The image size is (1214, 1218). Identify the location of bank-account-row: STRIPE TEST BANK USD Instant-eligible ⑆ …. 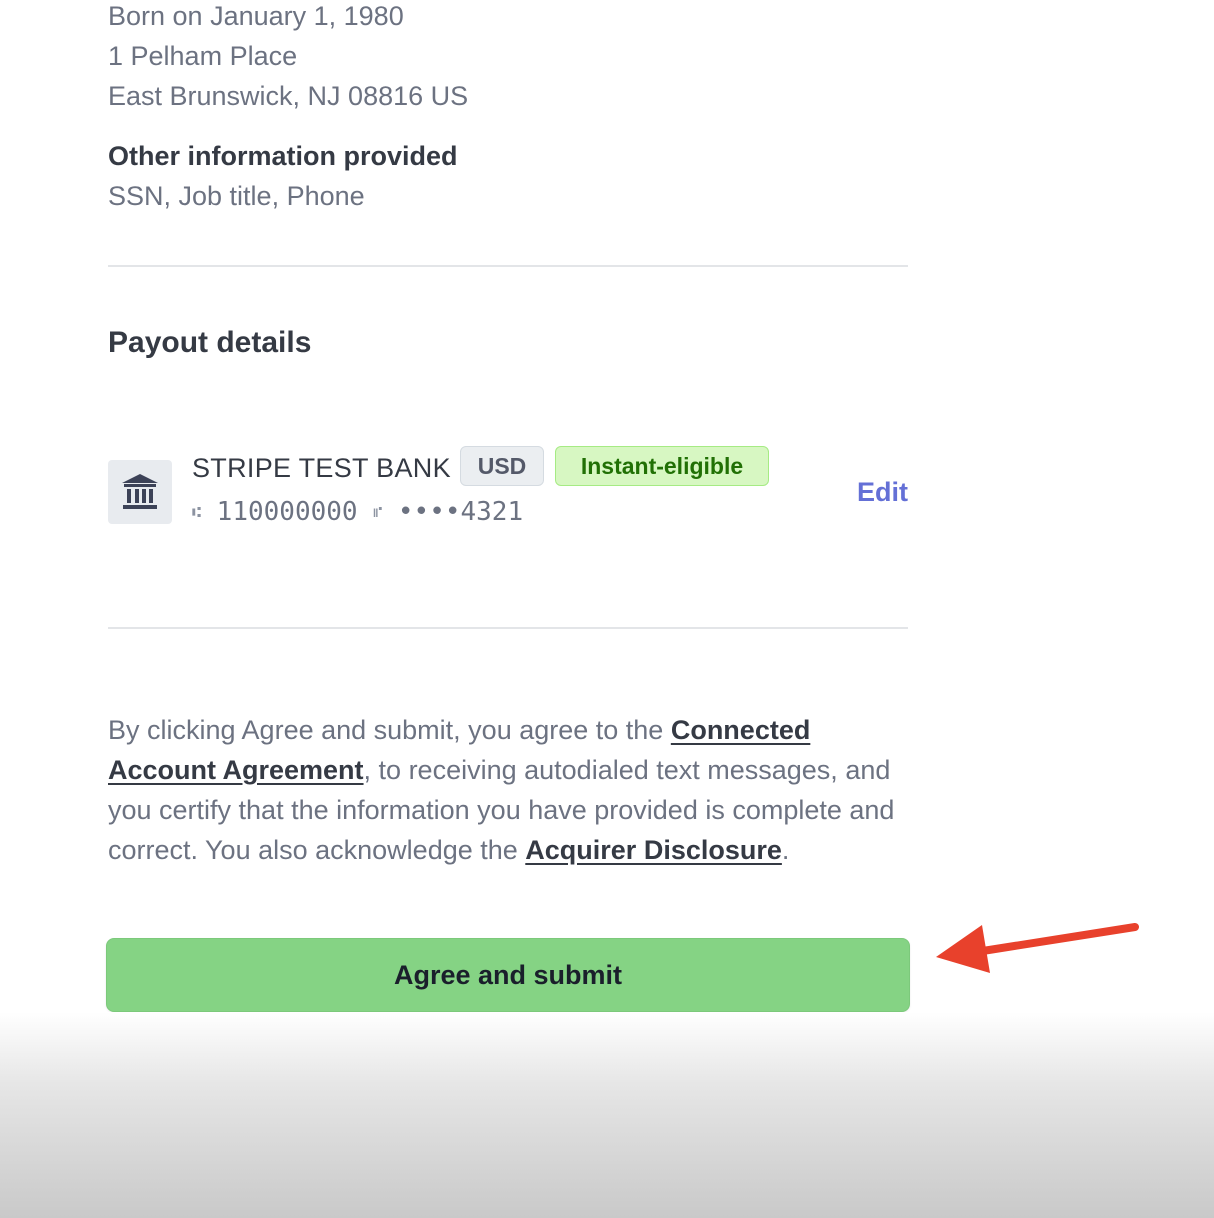
(508, 489).